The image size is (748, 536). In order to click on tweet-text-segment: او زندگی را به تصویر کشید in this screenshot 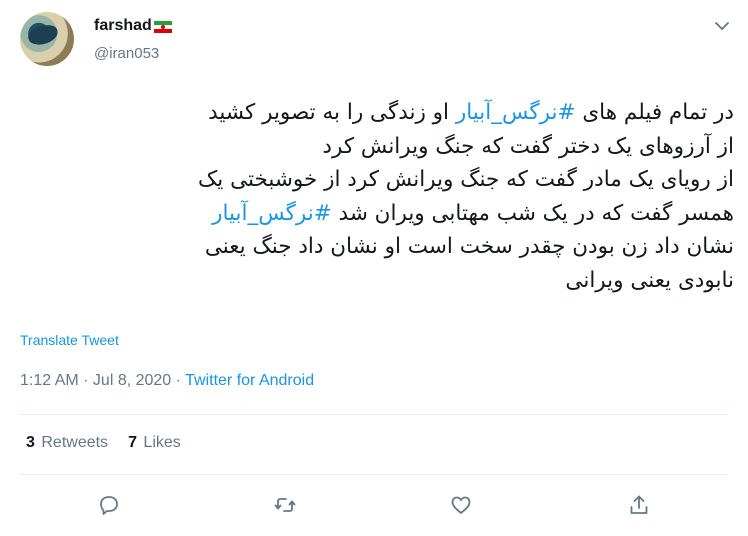, I will do `click(332, 112)`.